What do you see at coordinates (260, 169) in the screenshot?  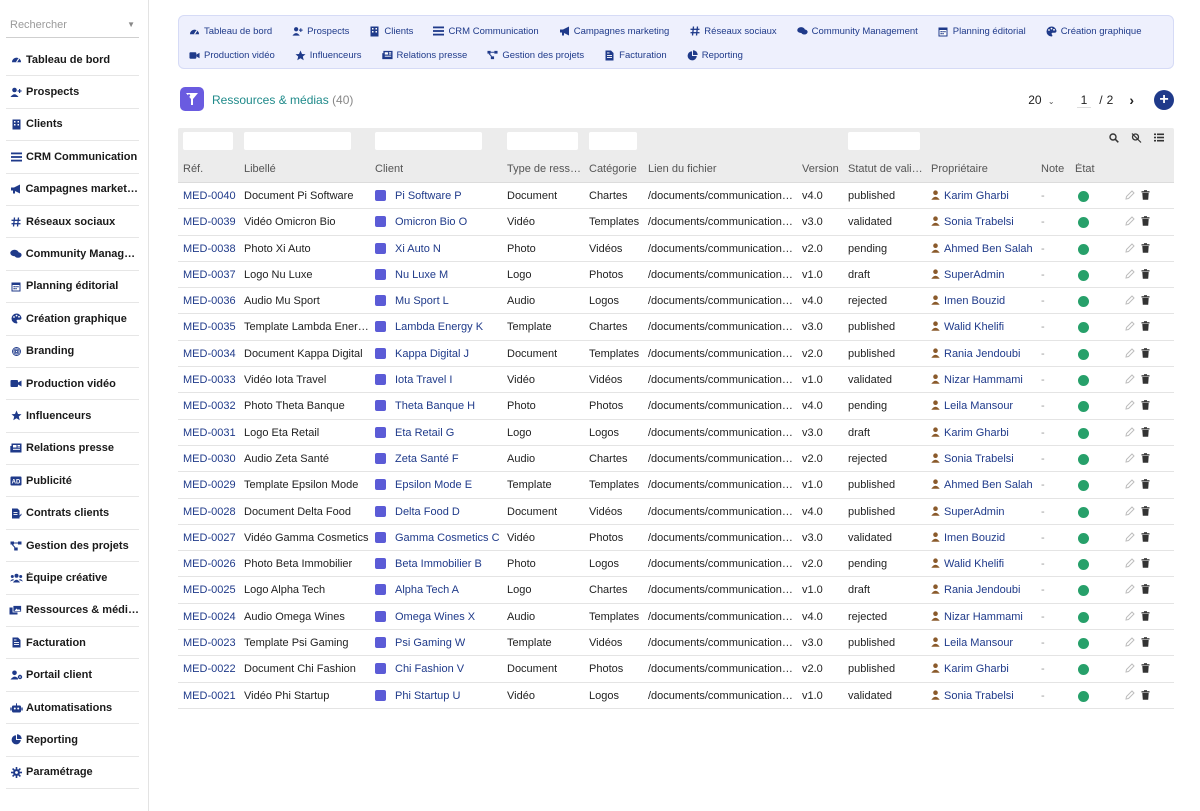 I see `column-header: Libellé` at bounding box center [260, 169].